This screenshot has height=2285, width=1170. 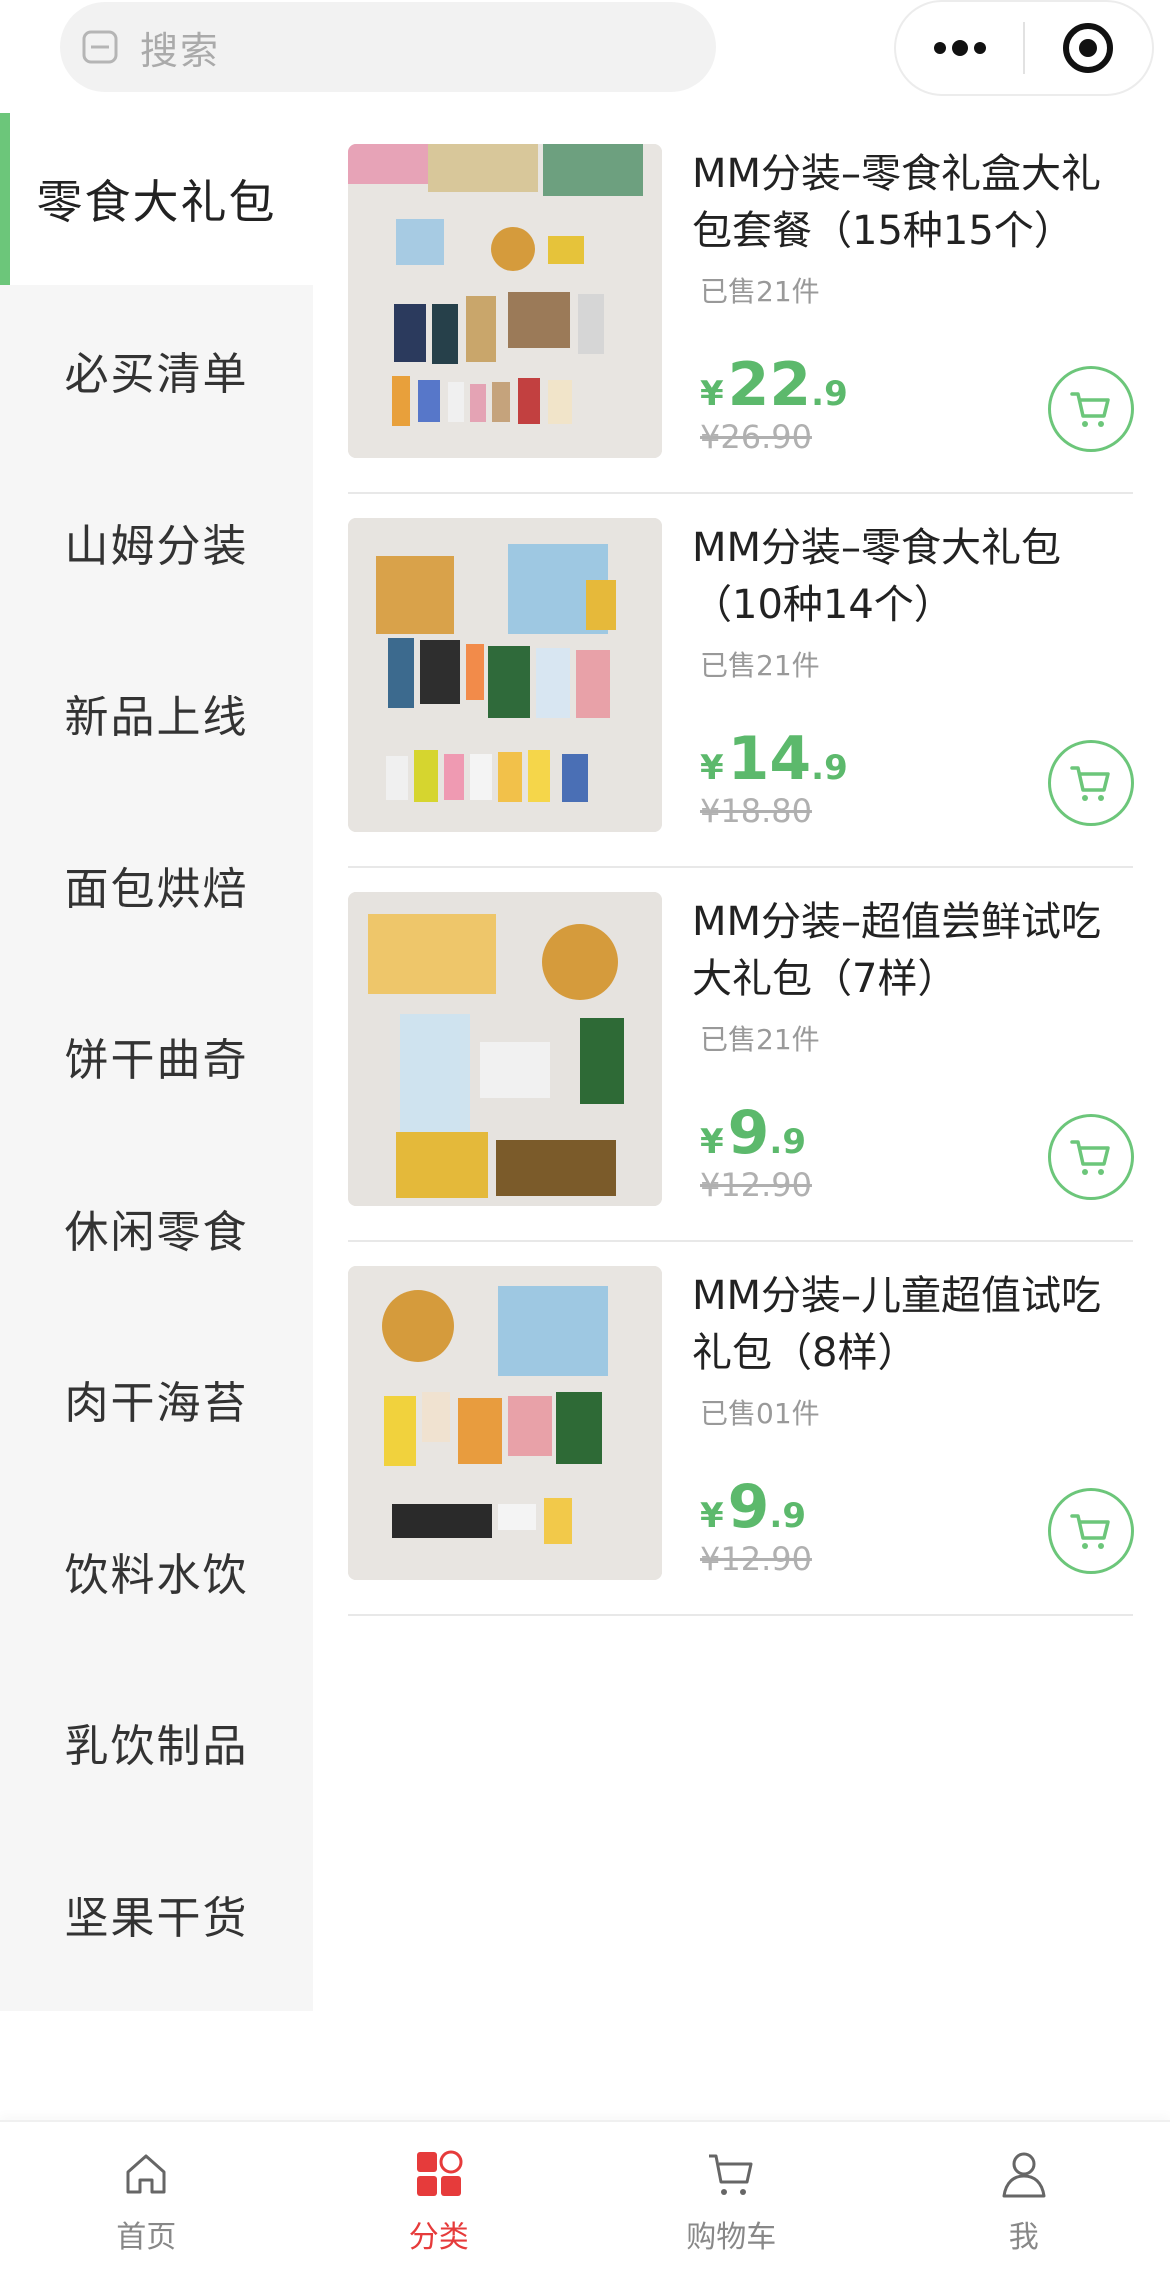 I want to click on more-button, so click(x=959, y=48).